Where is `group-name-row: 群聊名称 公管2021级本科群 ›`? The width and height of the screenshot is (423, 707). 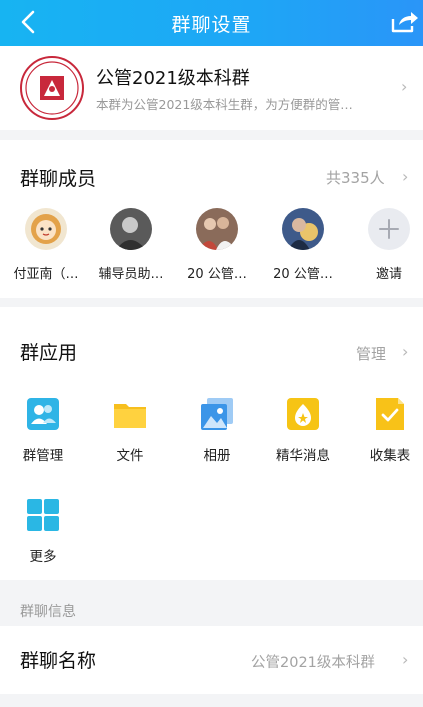
group-name-row: 群聊名称 公管2021级本科群 › is located at coordinates (211, 660).